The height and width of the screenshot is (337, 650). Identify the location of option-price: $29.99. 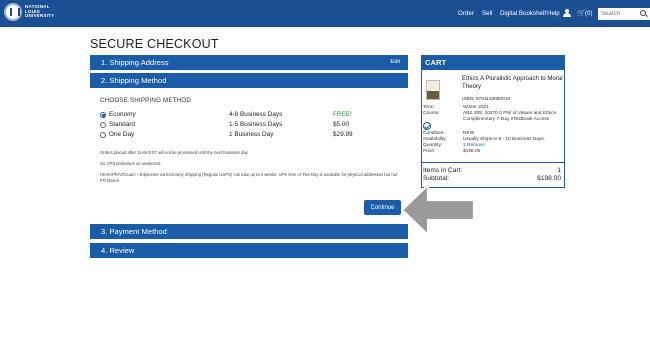
(343, 134).